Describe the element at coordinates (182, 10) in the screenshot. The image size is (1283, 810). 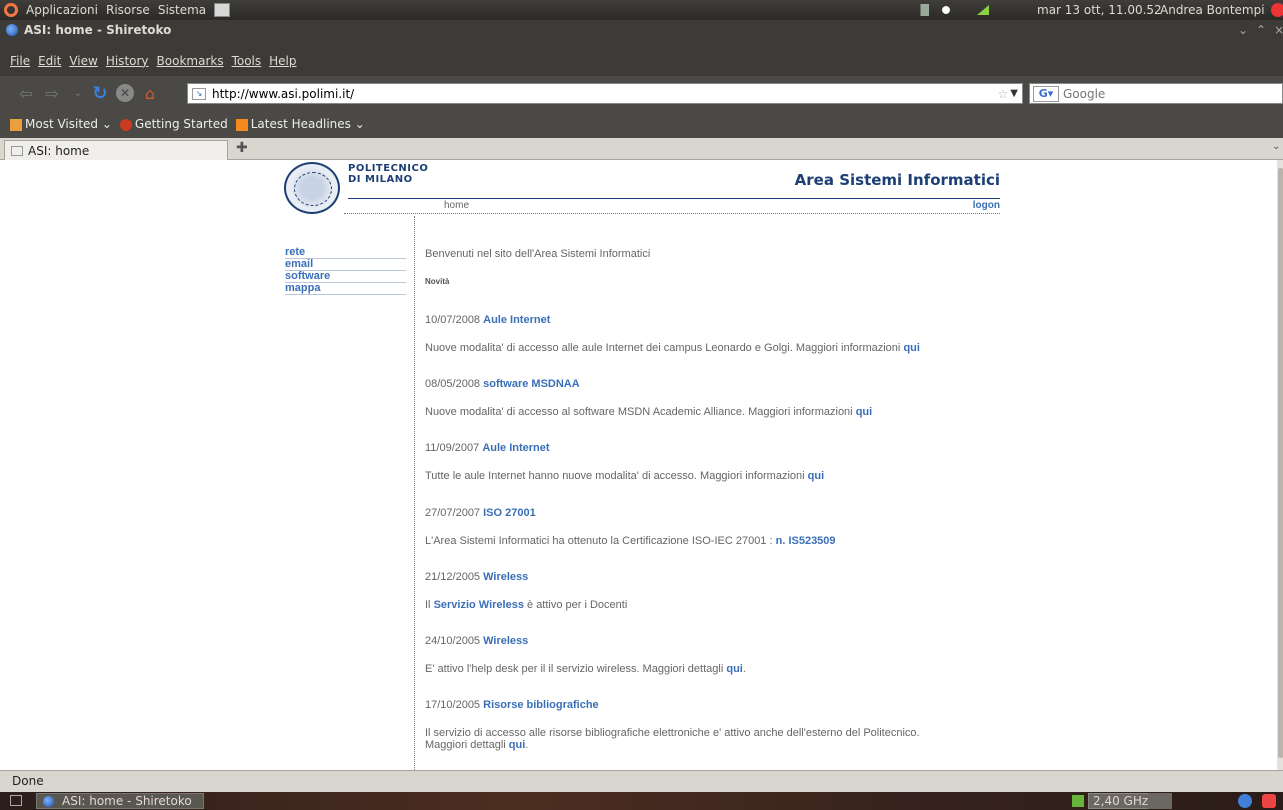
I see `panel-menu-sistema: Sistema` at that location.